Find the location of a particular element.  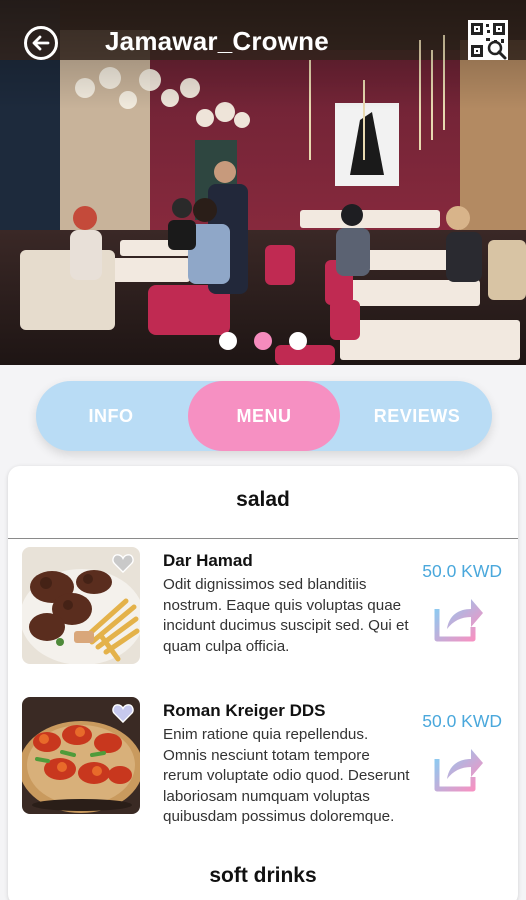

menu-item-name: Dar Hamad is located at coordinates (208, 560).